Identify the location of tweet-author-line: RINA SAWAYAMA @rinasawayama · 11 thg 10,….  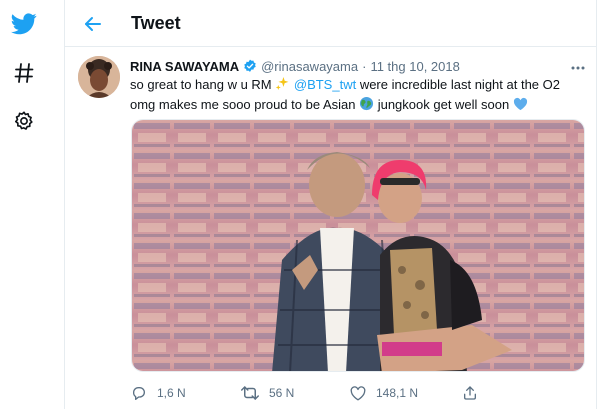
(295, 66).